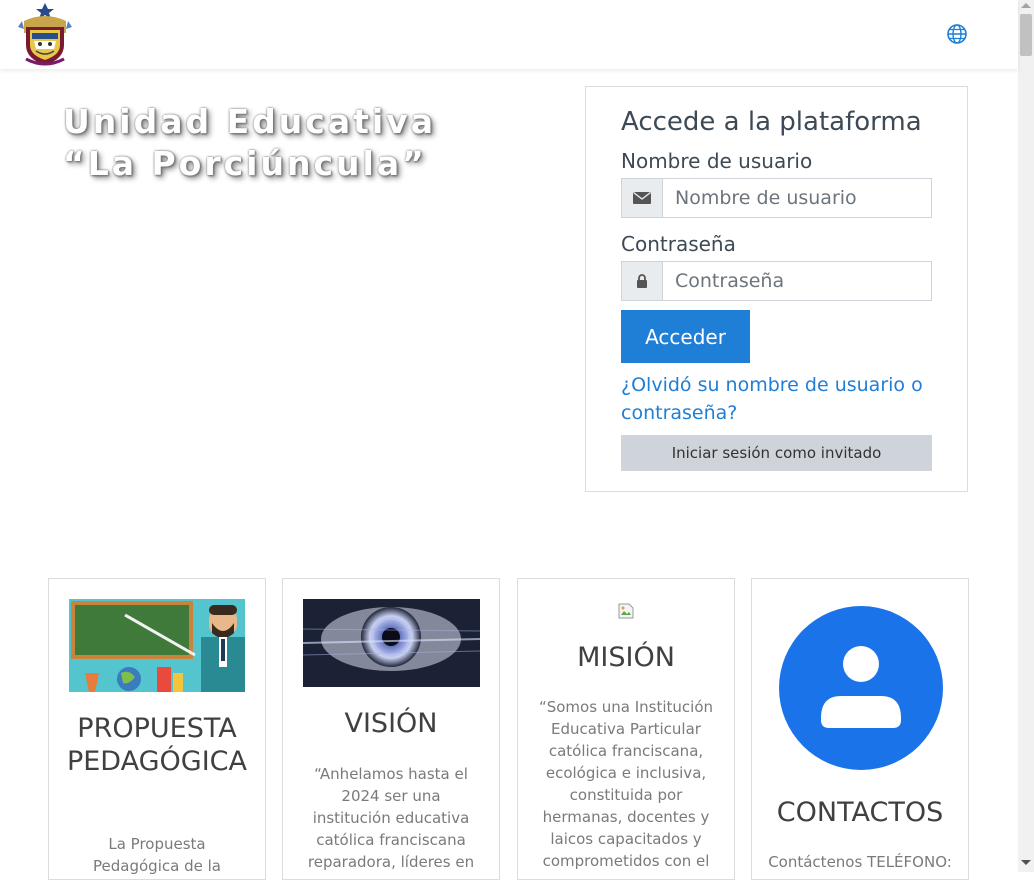  Describe the element at coordinates (771, 122) in the screenshot. I see `login-heading: Accede a la plataforma` at that location.